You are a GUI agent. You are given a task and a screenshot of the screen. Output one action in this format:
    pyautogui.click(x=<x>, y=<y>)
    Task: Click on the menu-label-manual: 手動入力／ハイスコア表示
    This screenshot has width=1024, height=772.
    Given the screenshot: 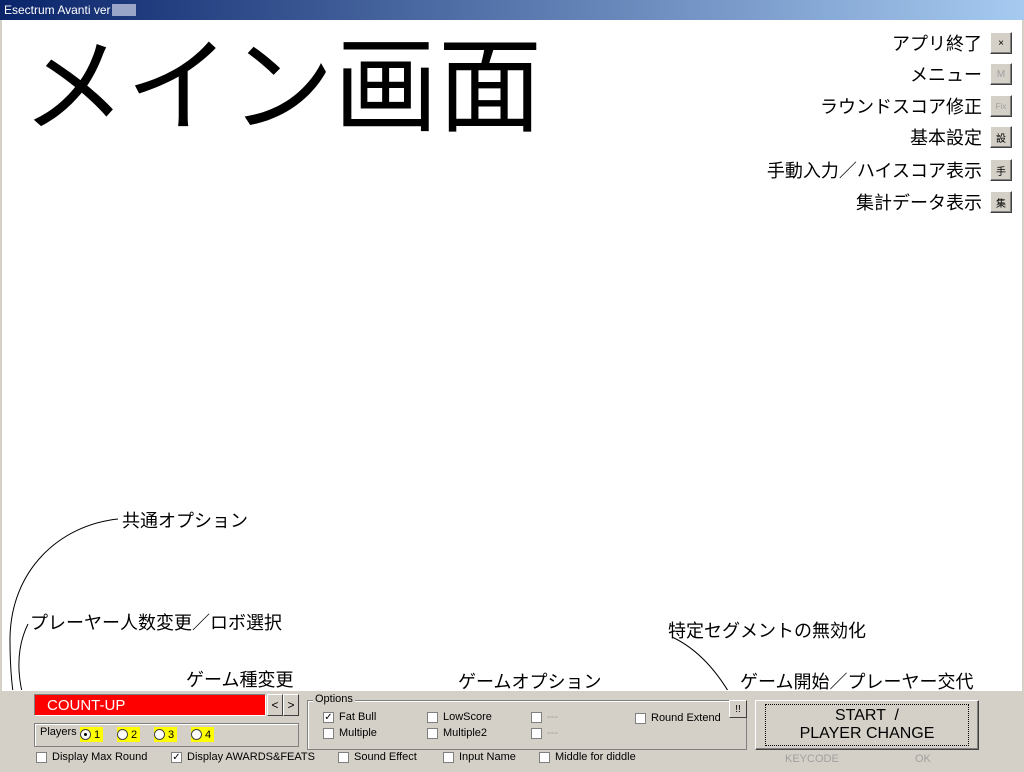 What is the action you would take?
    pyautogui.click(x=874, y=171)
    